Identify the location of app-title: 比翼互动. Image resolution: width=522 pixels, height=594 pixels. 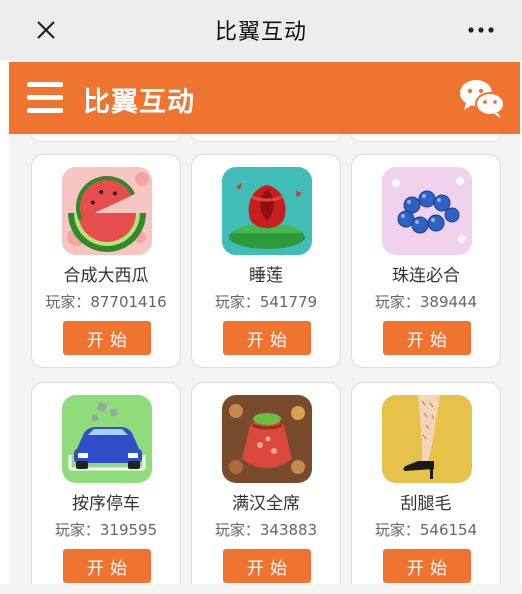
(139, 102).